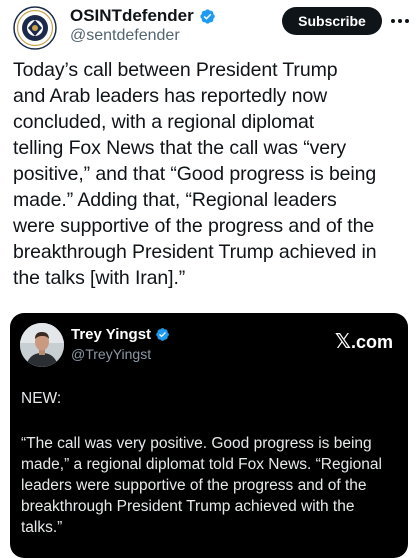 The image size is (418, 558). I want to click on author-display-name: OSINTdefender, so click(132, 16).